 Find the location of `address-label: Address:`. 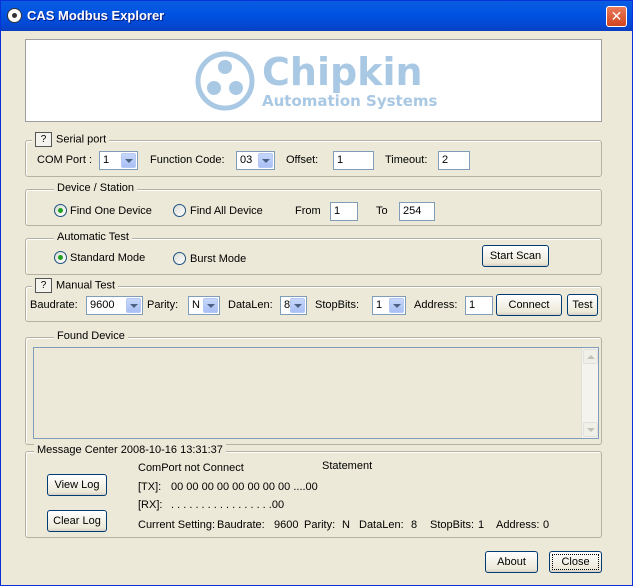

address-label: Address: is located at coordinates (436, 305).